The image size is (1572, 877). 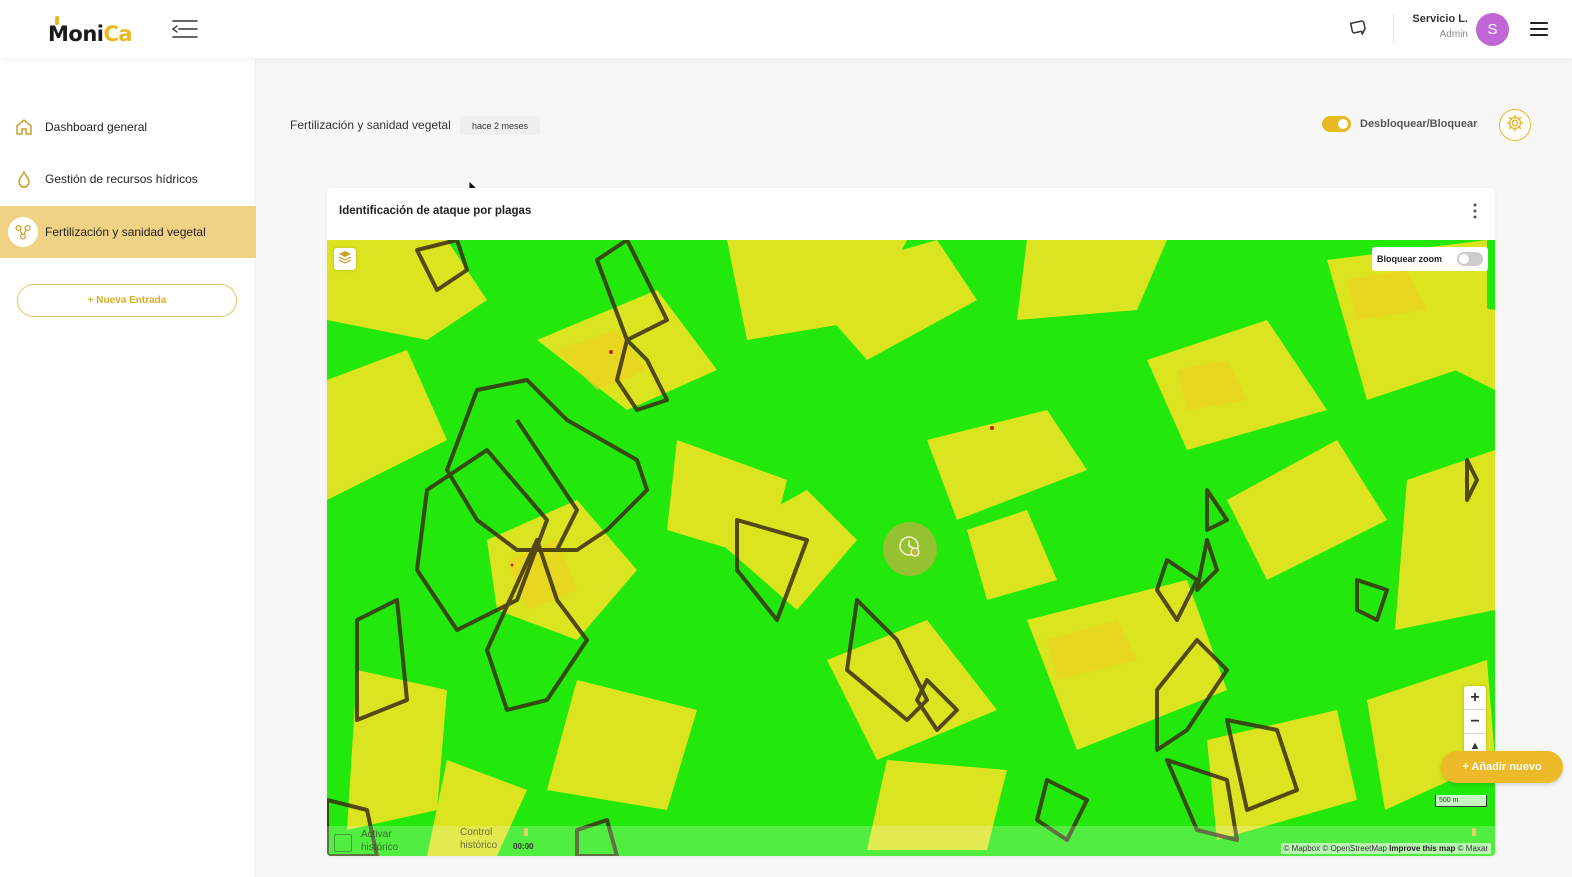 I want to click on zoom-lock-control: Bloquear zoom, so click(x=1430, y=259).